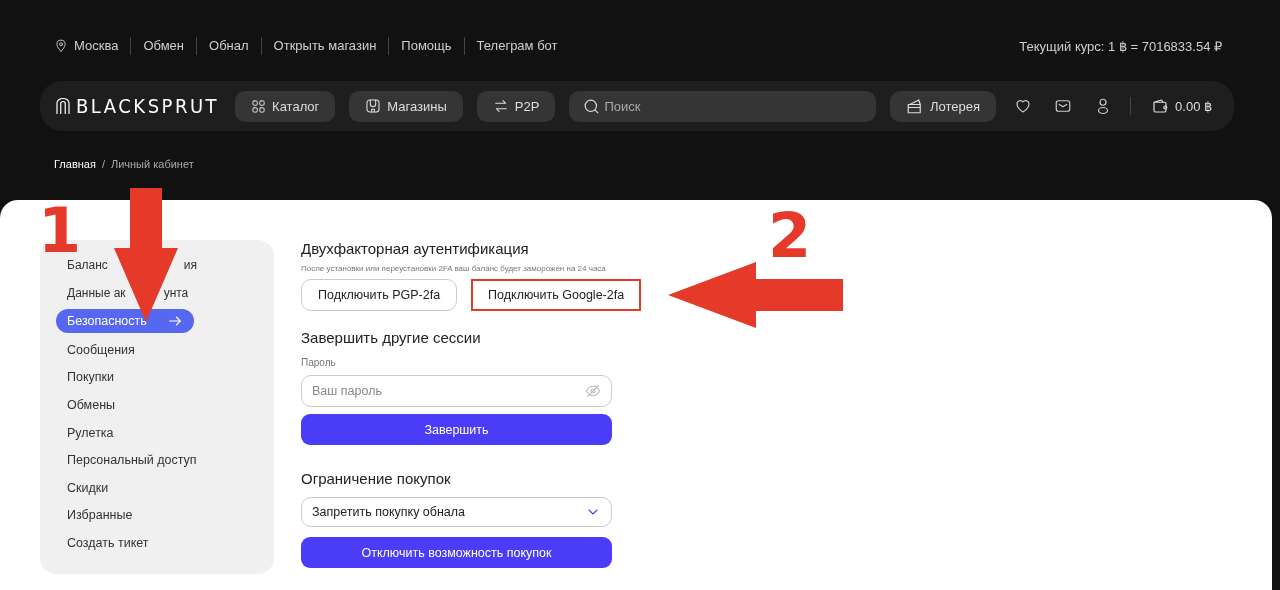  Describe the element at coordinates (125, 321) in the screenshot. I see `sidebar-item: Безопасность` at that location.